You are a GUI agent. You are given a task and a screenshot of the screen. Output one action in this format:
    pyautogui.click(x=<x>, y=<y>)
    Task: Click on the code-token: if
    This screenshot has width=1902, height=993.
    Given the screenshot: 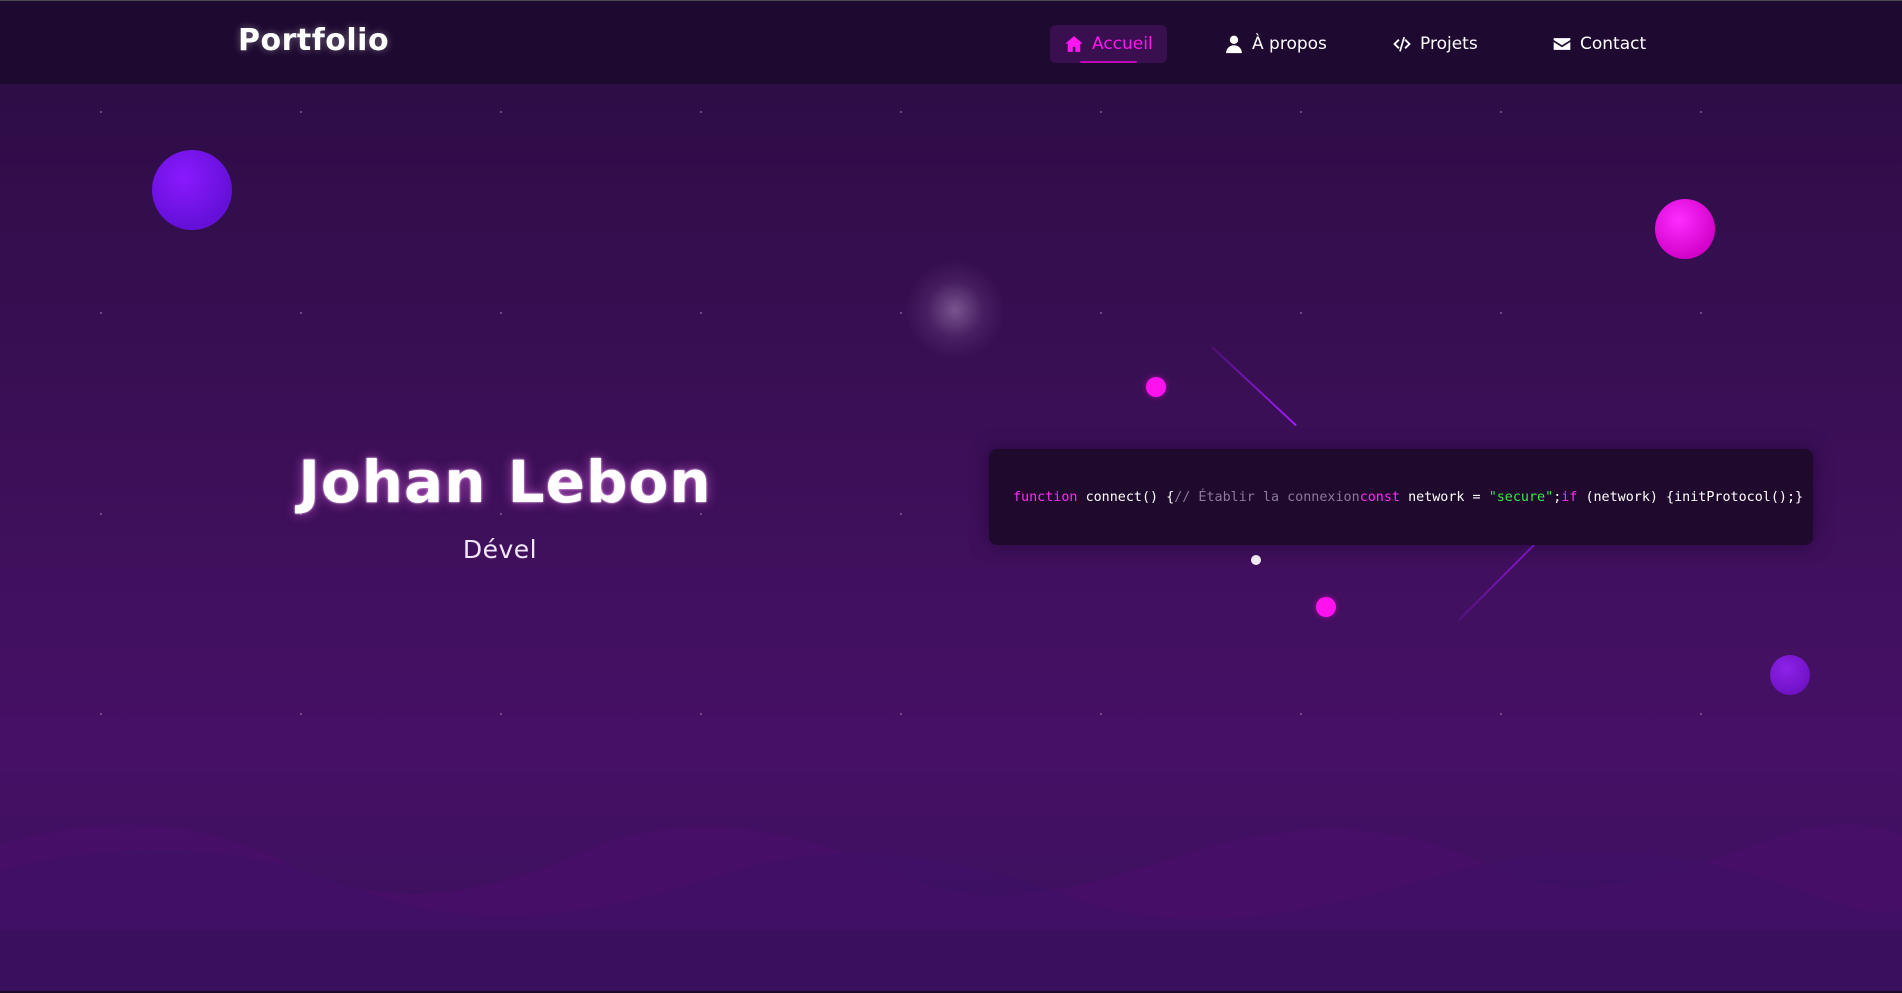 What is the action you would take?
    pyautogui.click(x=1573, y=497)
    